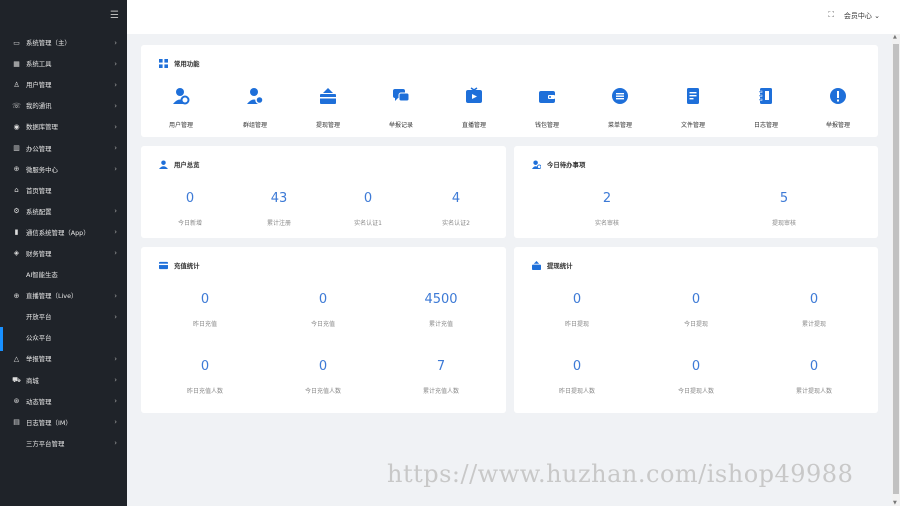 This screenshot has height=506, width=900. I want to click on function-shortcut: 钱包管理, so click(547, 108).